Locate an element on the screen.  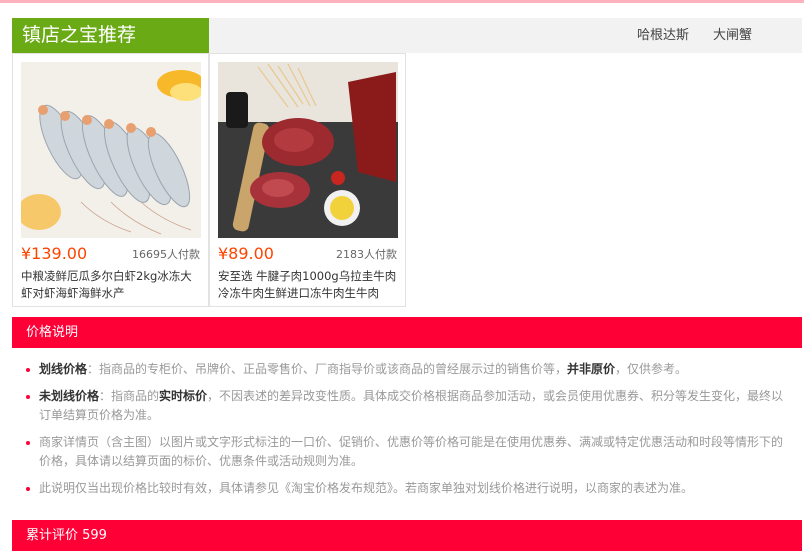
product-price: ¥89.00 is located at coordinates (246, 253).